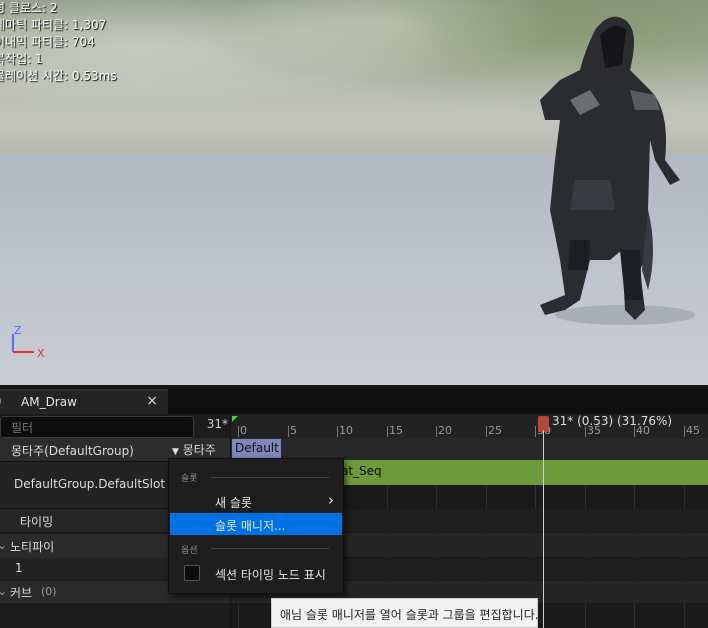  I want to click on ruler-tick-label: 5, so click(293, 430).